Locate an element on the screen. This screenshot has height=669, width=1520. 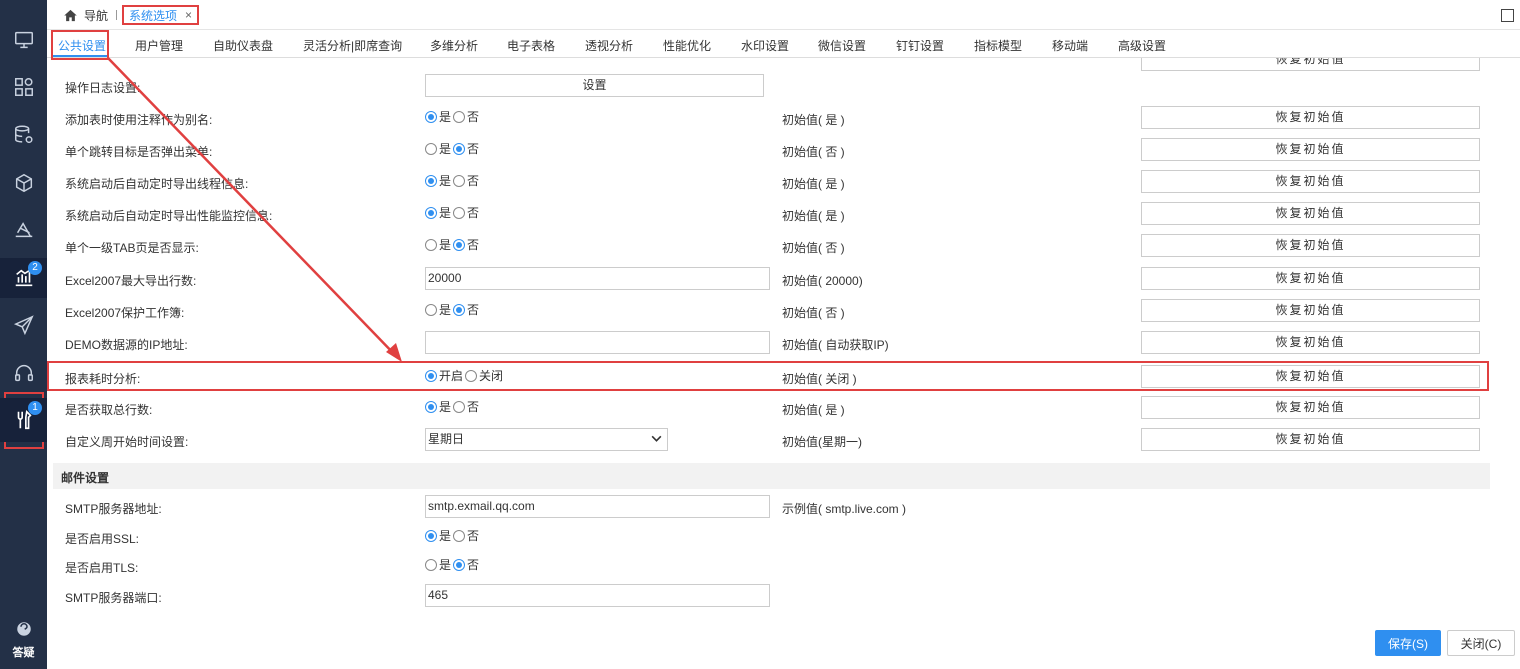
settings-row: DEMO数据源的IP地址: 初始值( 自动获取IP) 恢复初始值 is located at coordinates (773, 343).